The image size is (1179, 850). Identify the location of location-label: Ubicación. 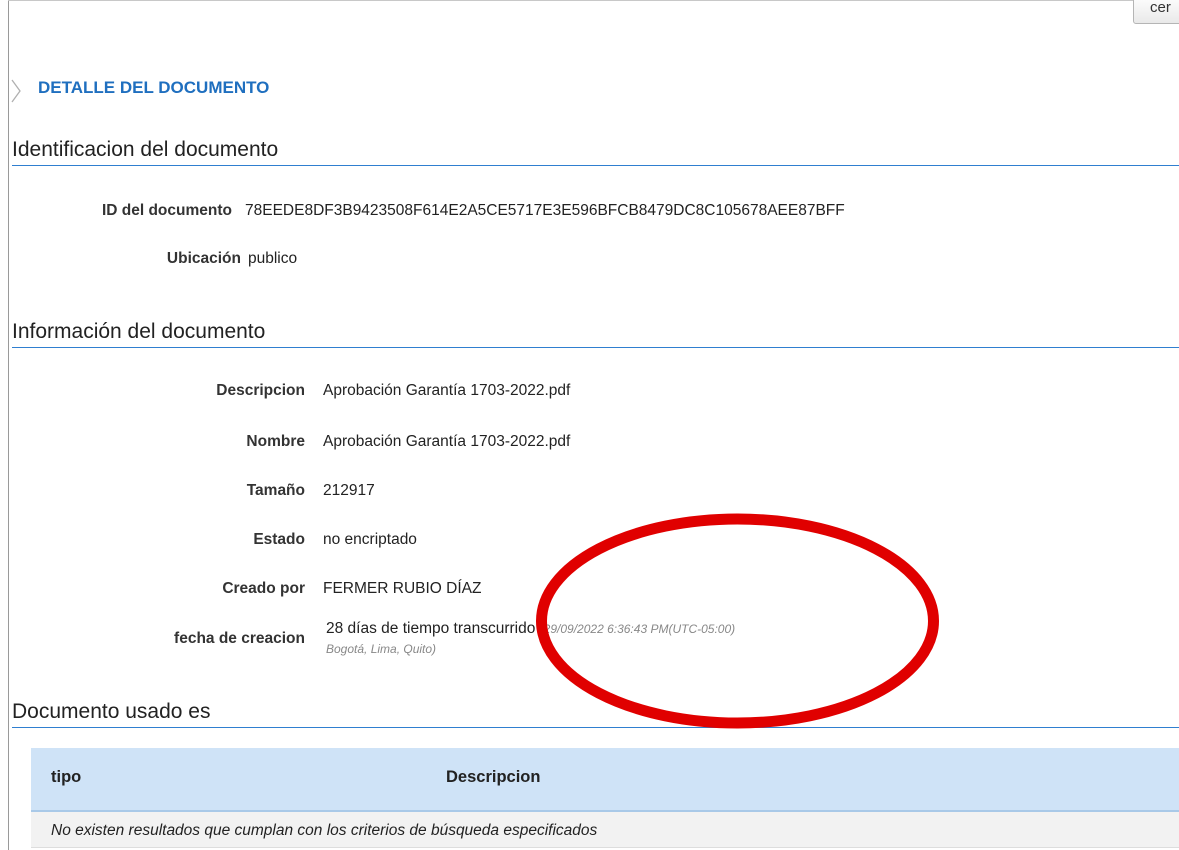
(203, 258).